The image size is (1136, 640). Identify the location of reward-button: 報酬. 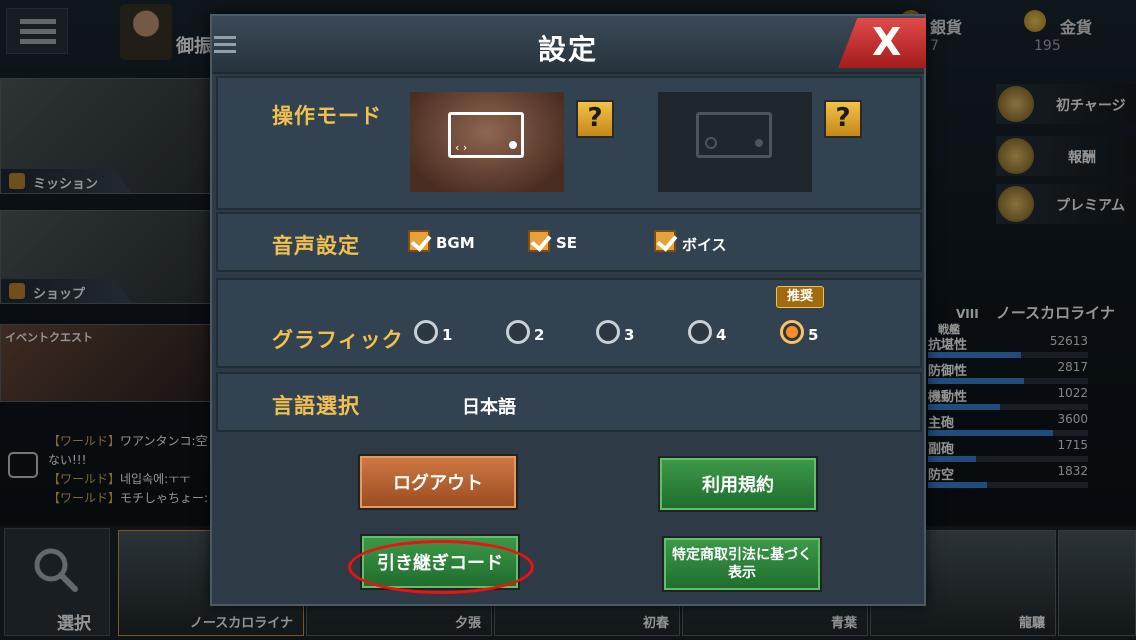
(1066, 156).